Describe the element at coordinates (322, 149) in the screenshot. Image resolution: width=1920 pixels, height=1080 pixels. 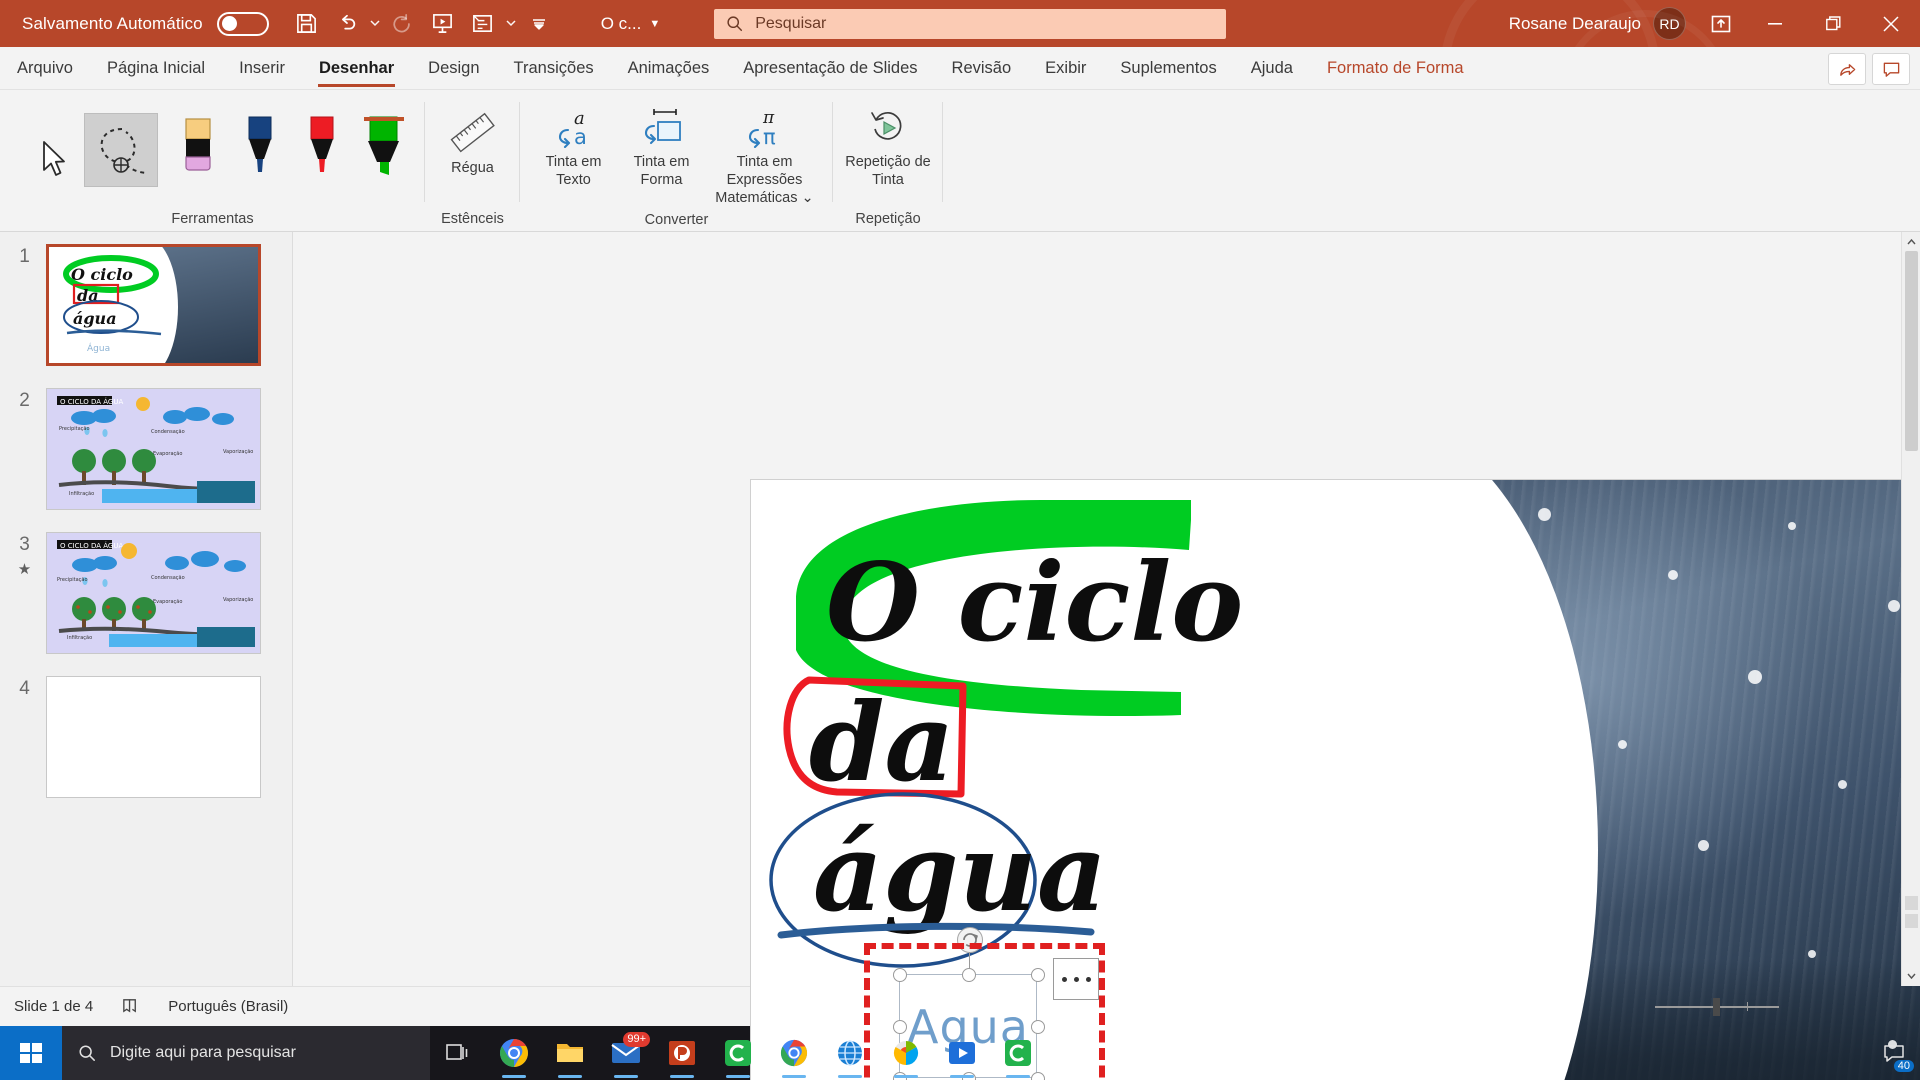
I see `pen-red-button` at that location.